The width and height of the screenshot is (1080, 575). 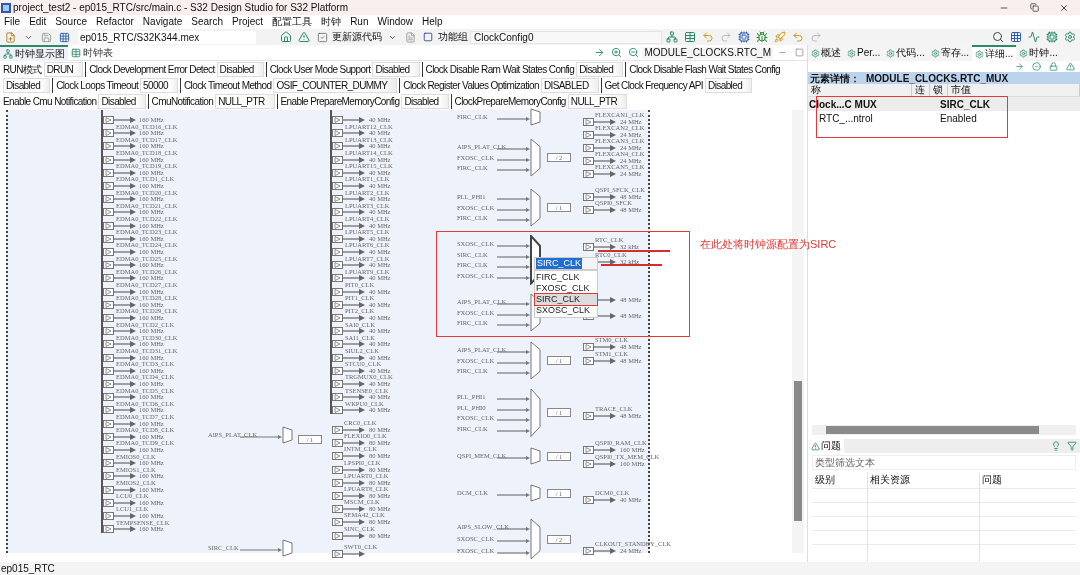 I want to click on column-header: 市值, so click(x=1014, y=90).